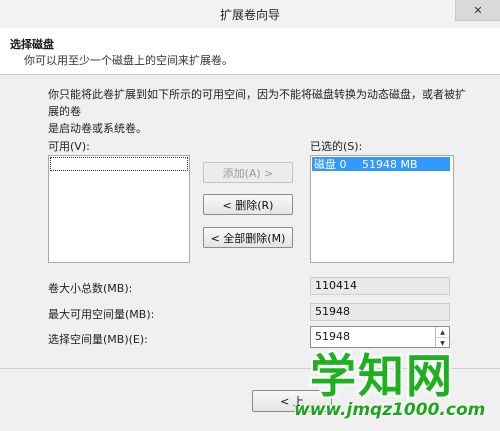 Image resolution: width=500 pixels, height=431 pixels. Describe the element at coordinates (442, 332) in the screenshot. I see `spinner-up-icon: ▲` at that location.